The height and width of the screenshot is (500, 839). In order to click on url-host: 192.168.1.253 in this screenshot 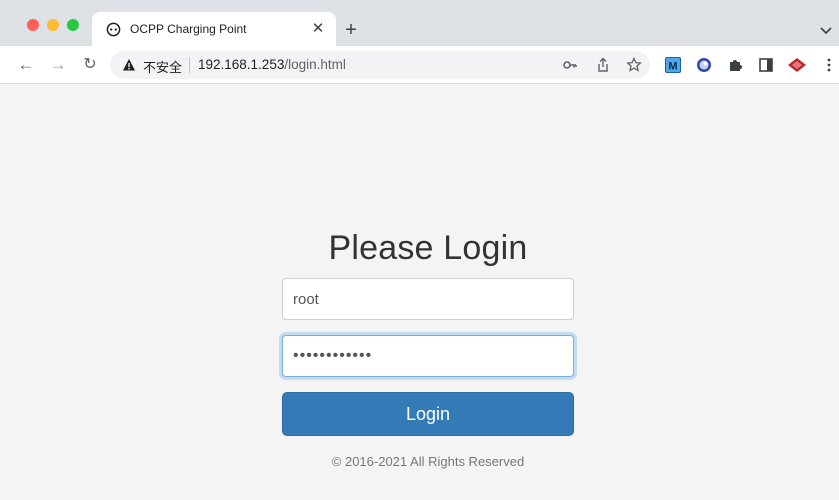, I will do `click(241, 64)`.